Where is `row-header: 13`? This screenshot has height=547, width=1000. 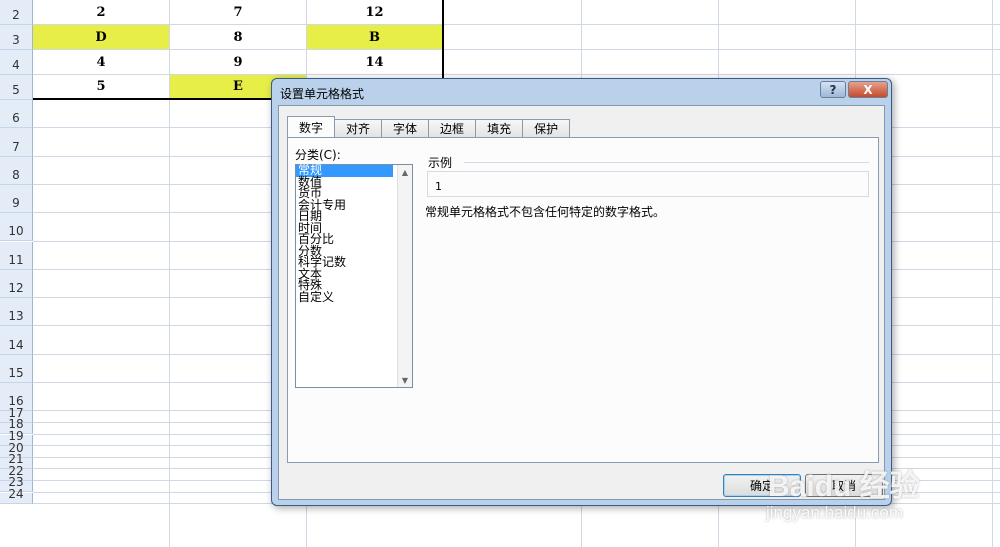
row-header: 13 is located at coordinates (16, 312).